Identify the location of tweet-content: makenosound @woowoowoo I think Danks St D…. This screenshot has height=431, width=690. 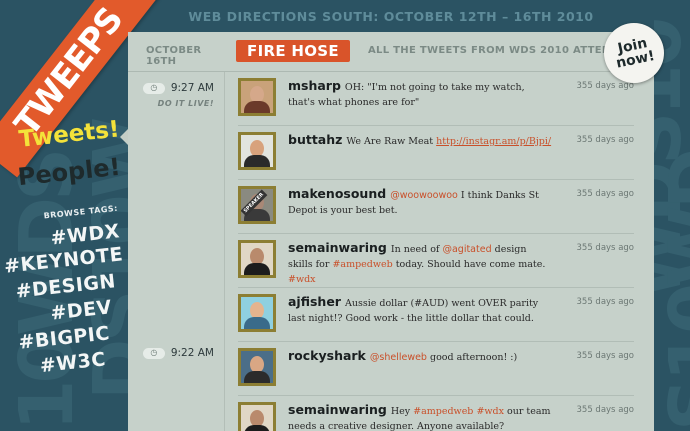
(420, 202).